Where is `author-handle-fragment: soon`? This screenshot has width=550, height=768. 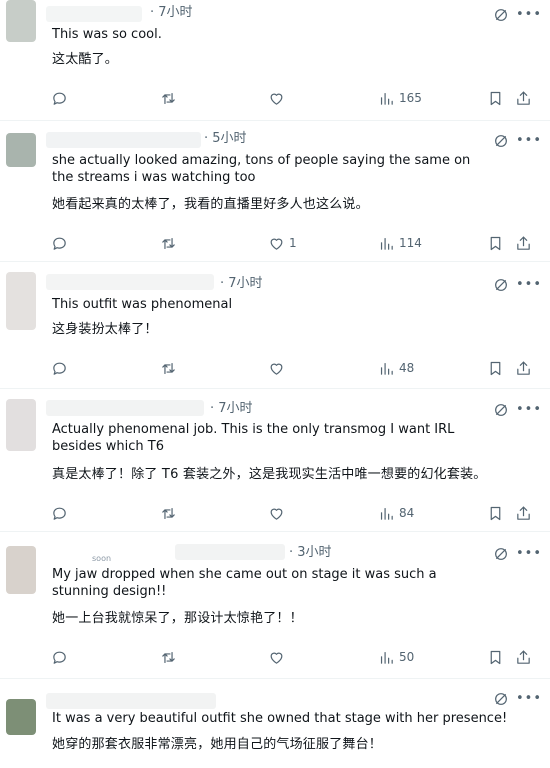 author-handle-fragment: soon is located at coordinates (102, 558).